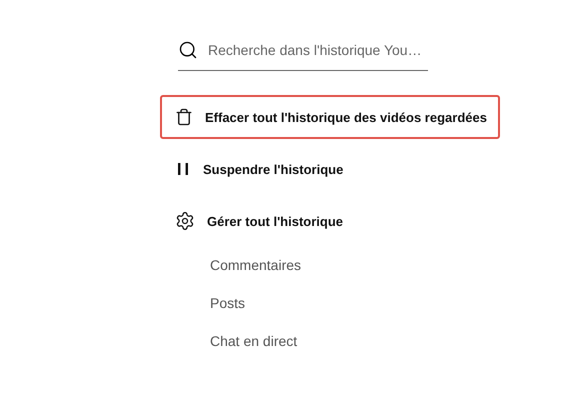 The image size is (581, 412). I want to click on history-link: Posts, so click(228, 303).